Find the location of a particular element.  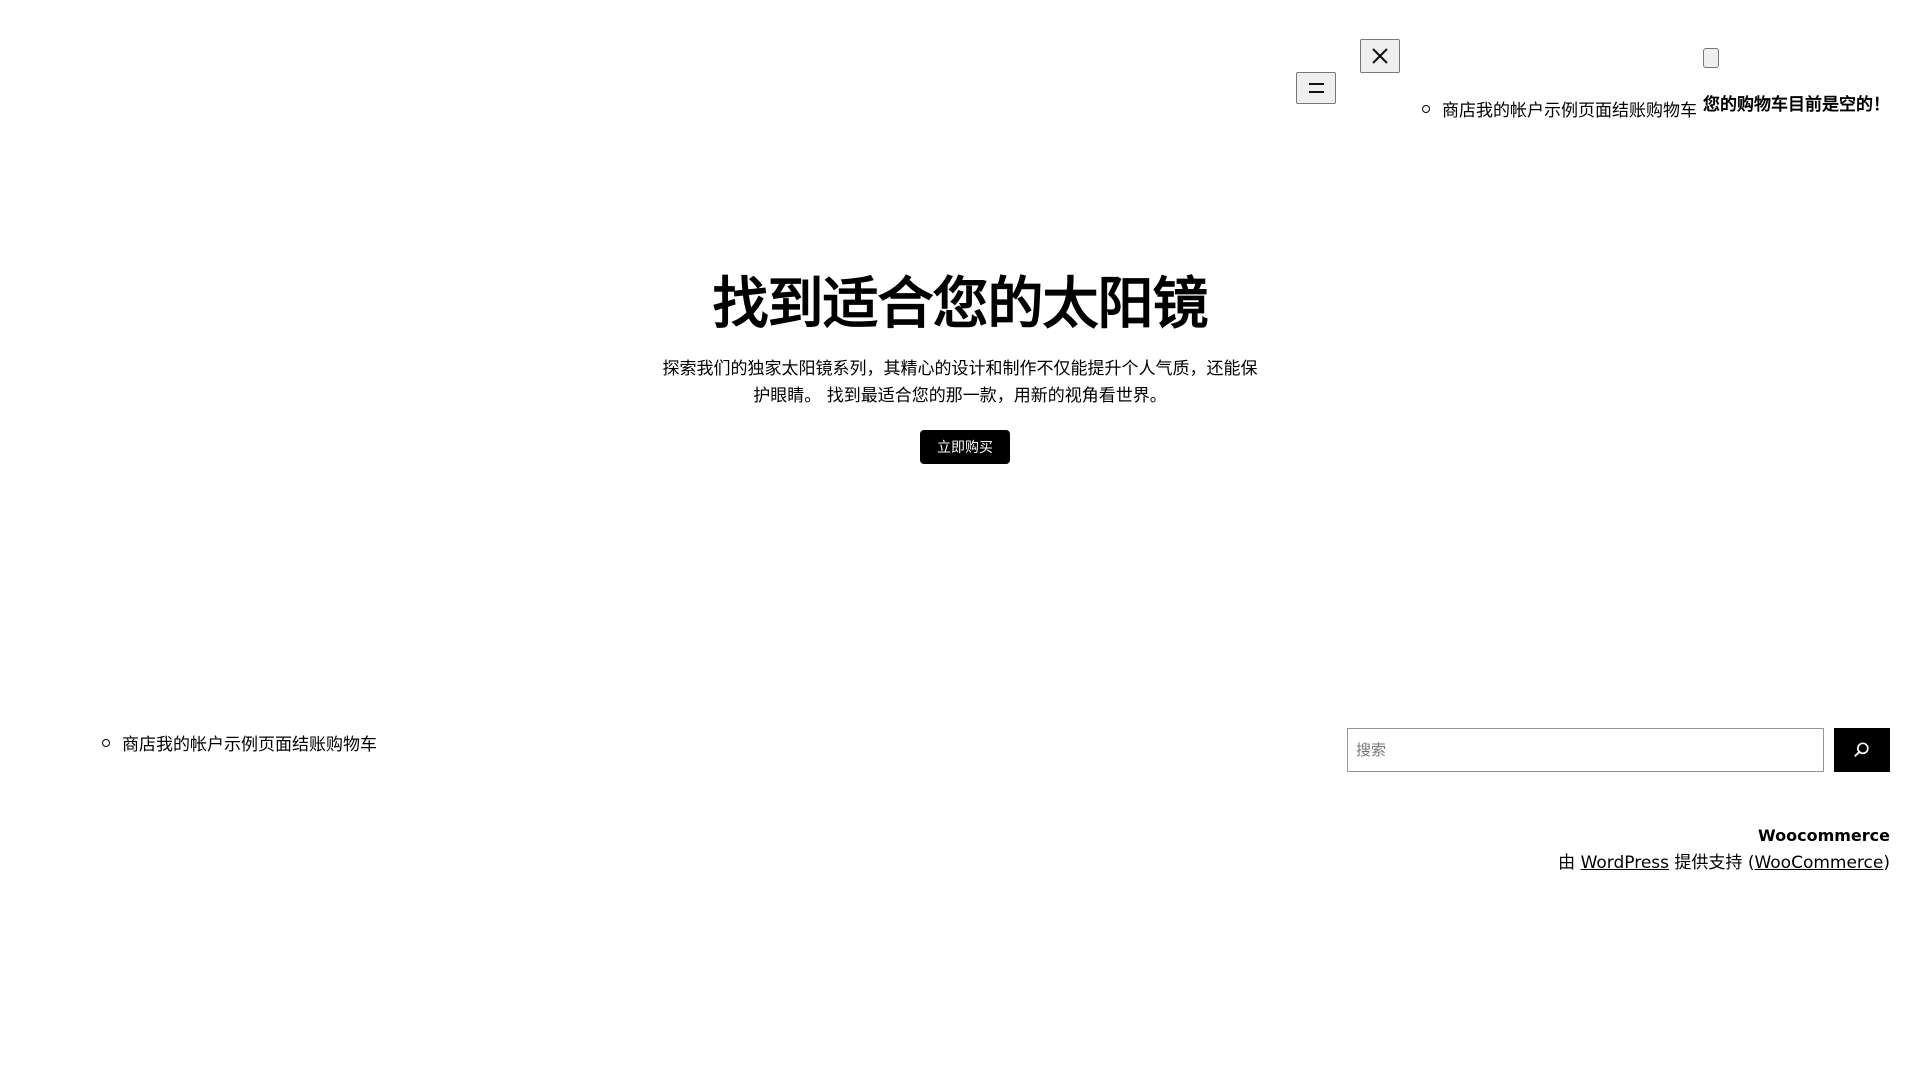

nav-item-my-account: 我的帐户 is located at coordinates (1510, 111).